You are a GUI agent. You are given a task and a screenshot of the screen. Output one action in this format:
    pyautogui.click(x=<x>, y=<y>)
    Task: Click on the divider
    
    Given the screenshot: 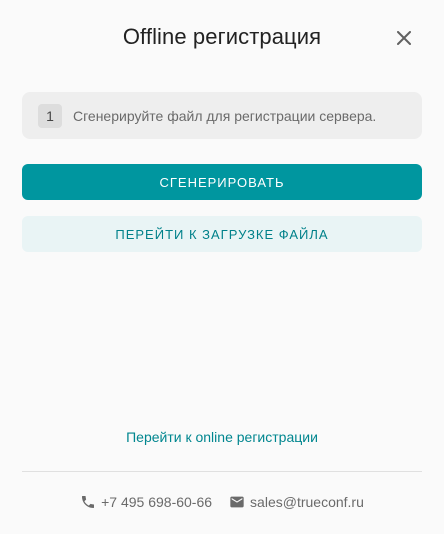 What is the action you would take?
    pyautogui.click(x=222, y=471)
    